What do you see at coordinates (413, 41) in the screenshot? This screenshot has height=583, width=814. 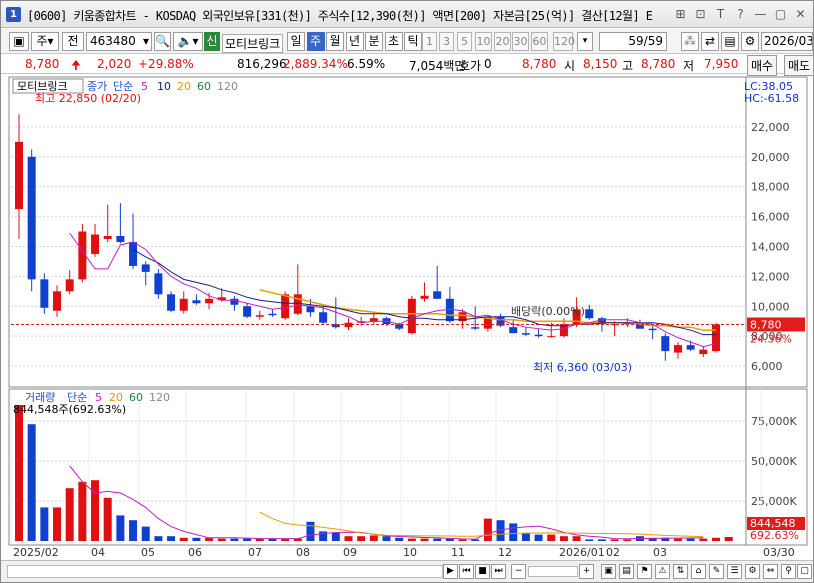 I see `period-tab-6: 틱` at bounding box center [413, 41].